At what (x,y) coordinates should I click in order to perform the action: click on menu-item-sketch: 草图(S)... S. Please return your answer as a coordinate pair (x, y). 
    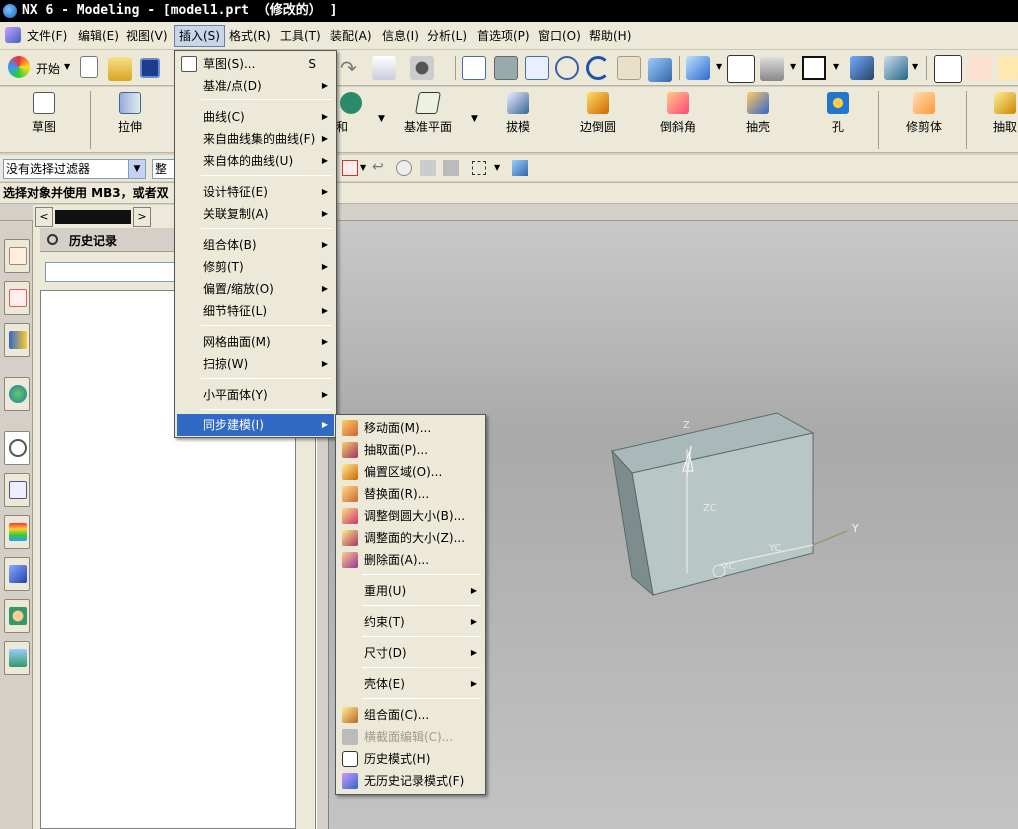
    Looking at the image, I should click on (255, 64).